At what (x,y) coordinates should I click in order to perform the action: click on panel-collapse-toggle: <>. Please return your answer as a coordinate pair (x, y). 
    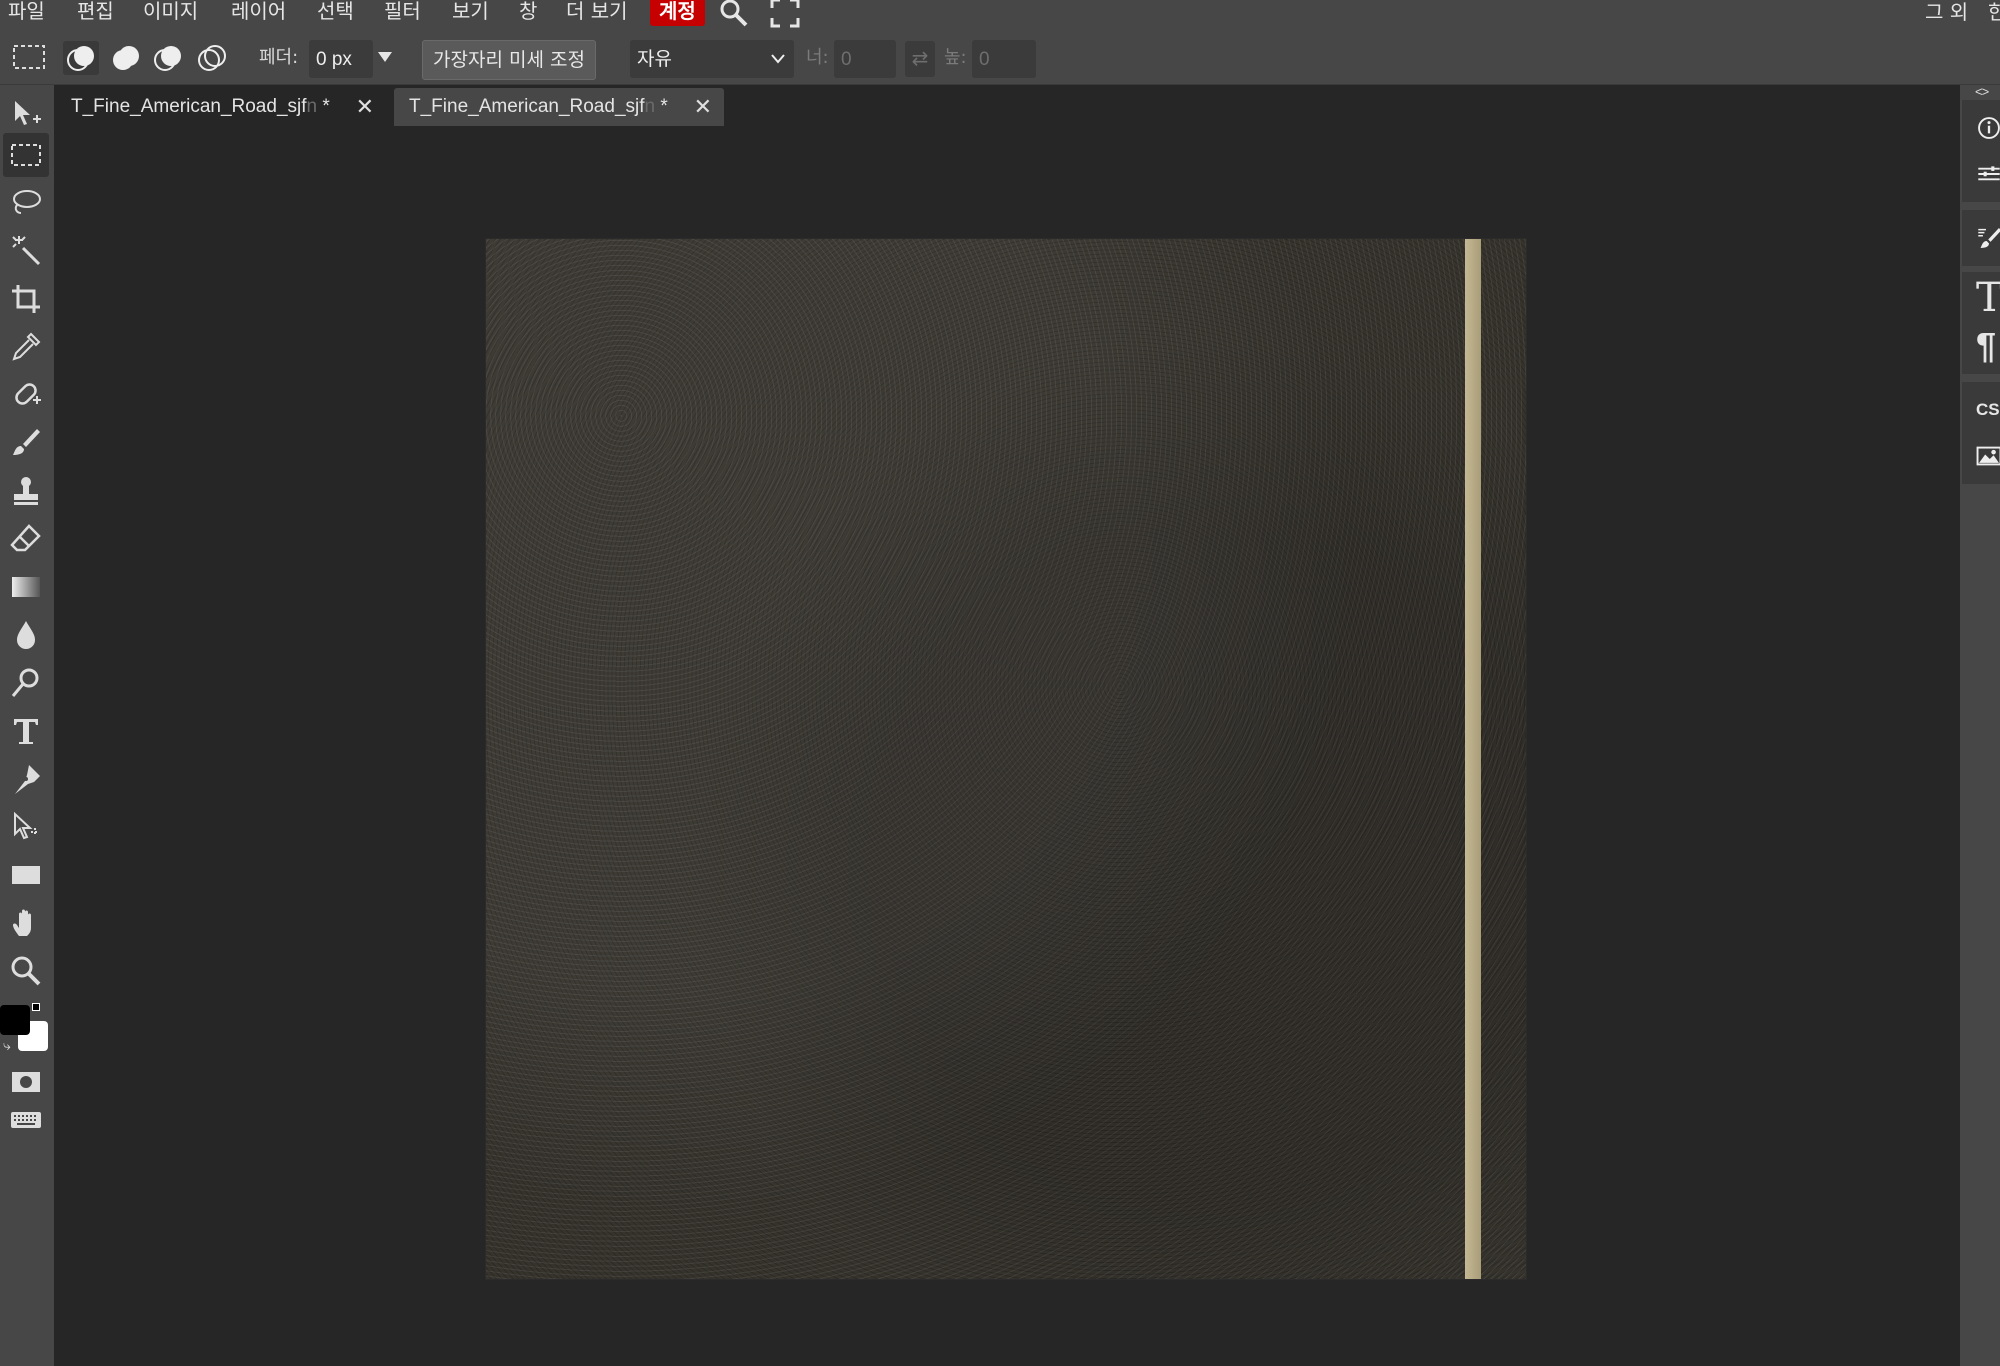
    Looking at the image, I should click on (1982, 91).